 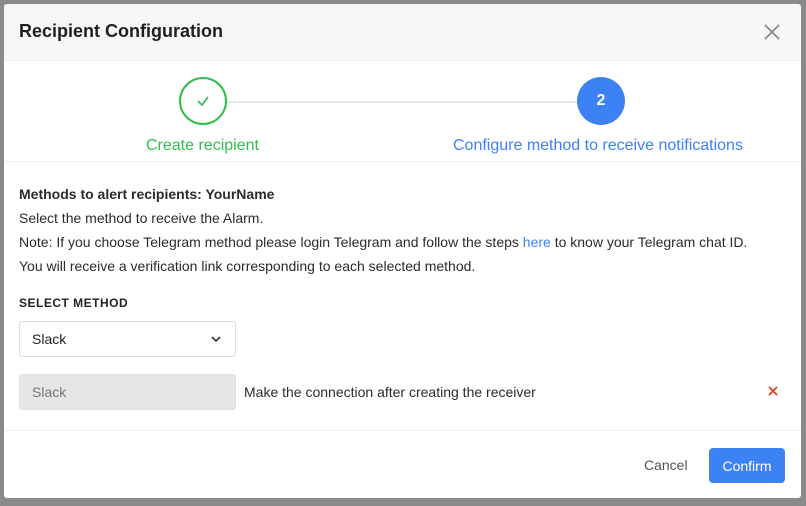 What do you see at coordinates (121, 31) in the screenshot?
I see `modal-title: Recipient Configuration` at bounding box center [121, 31].